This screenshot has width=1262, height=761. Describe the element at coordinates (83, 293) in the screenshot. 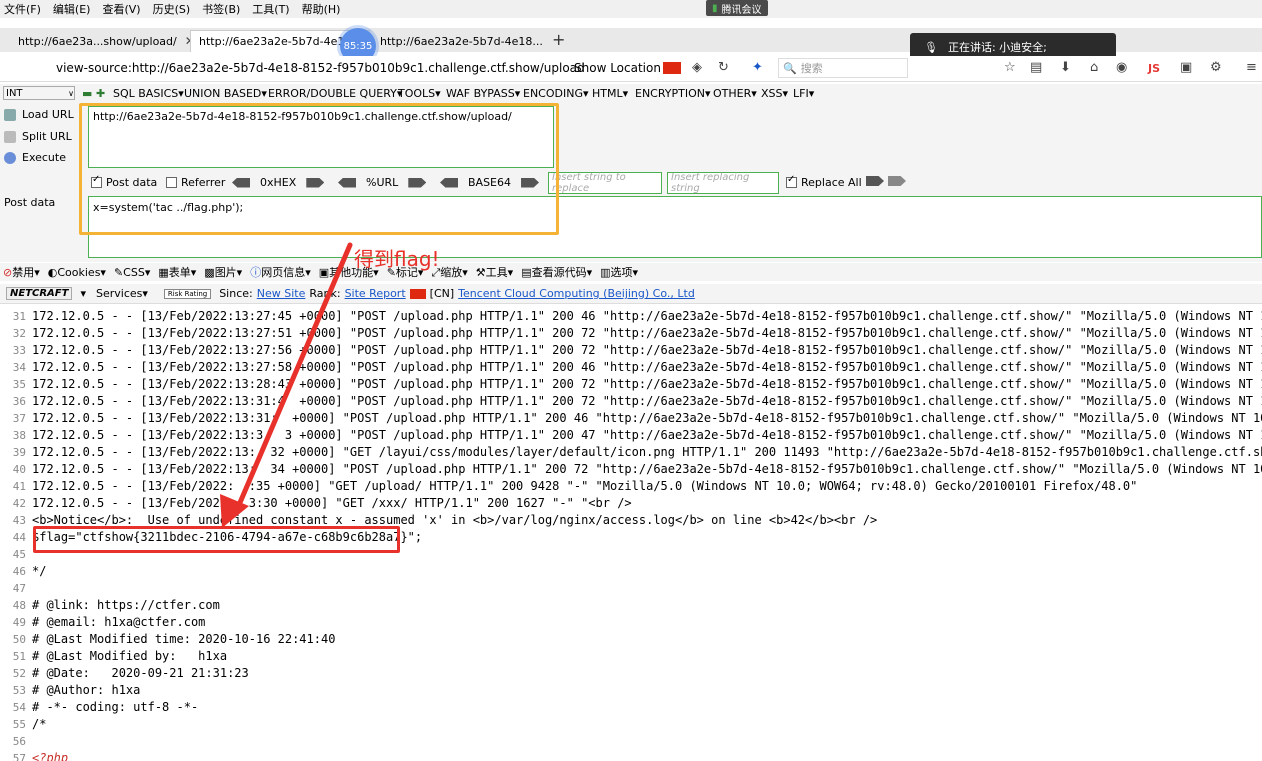

I see `netcraft-dropdown-icon: ▾` at that location.